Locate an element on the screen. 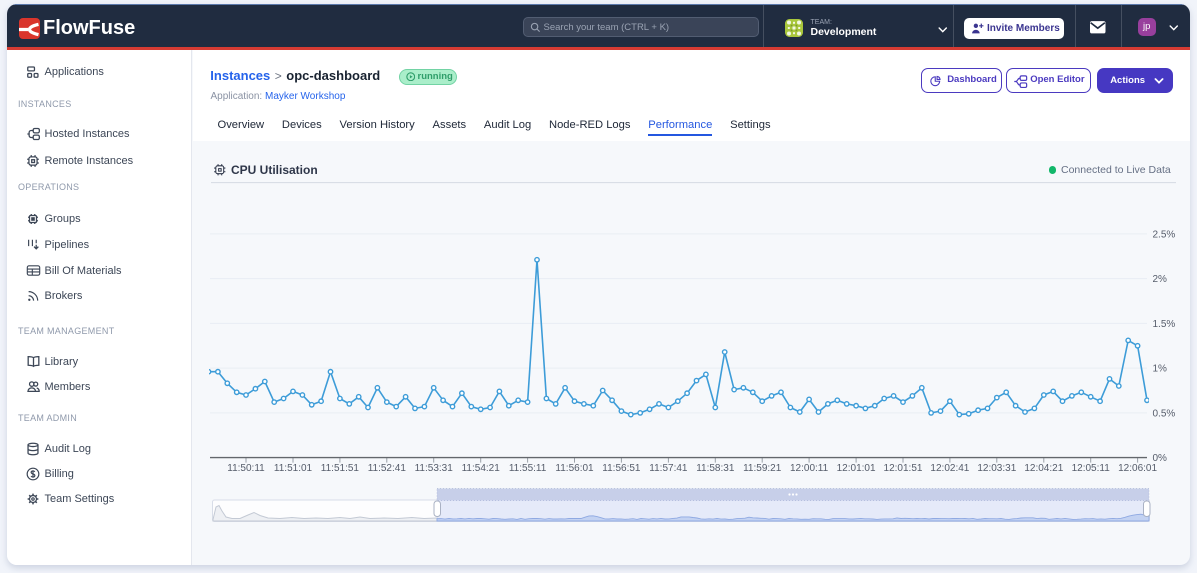 The height and width of the screenshot is (573, 1197). svg-text: 11:55:11 is located at coordinates (528, 468).